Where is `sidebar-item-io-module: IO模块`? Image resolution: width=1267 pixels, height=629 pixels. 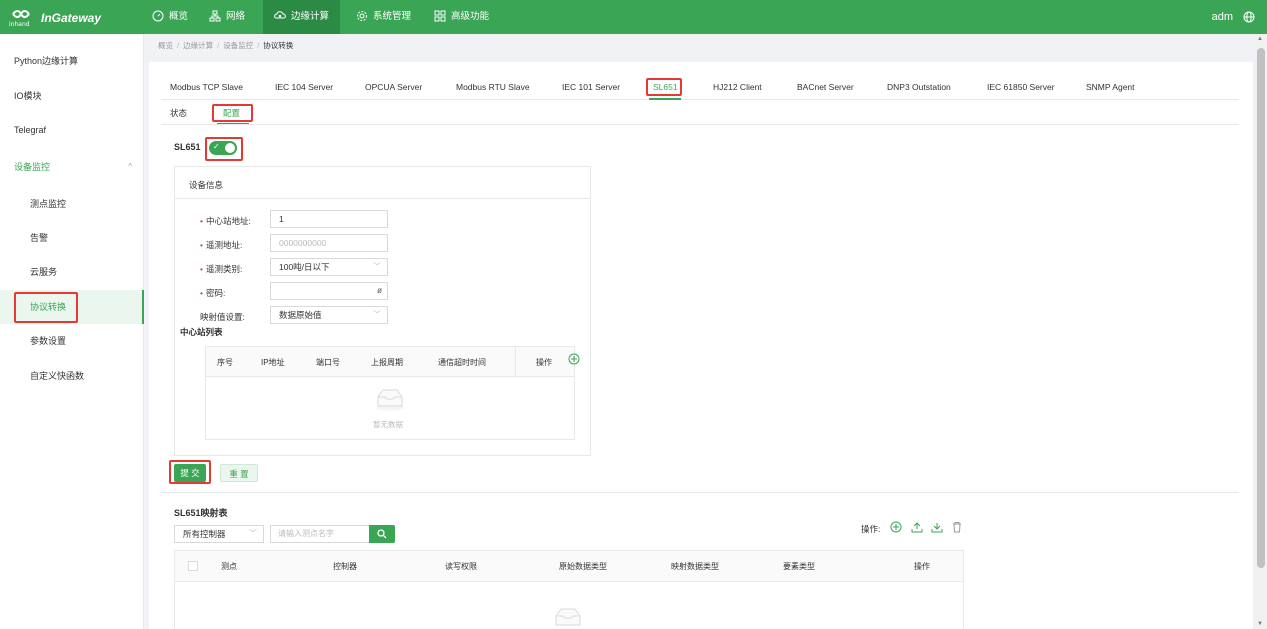
sidebar-item-io-module: IO模块 is located at coordinates (72, 96).